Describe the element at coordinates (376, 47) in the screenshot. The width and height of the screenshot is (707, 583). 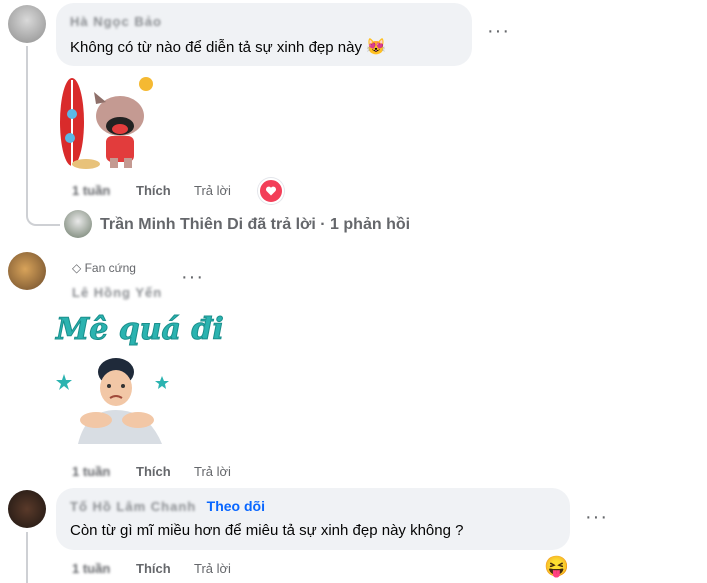
I see `cat-heart-eyes-emoji-icon: 😻` at that location.